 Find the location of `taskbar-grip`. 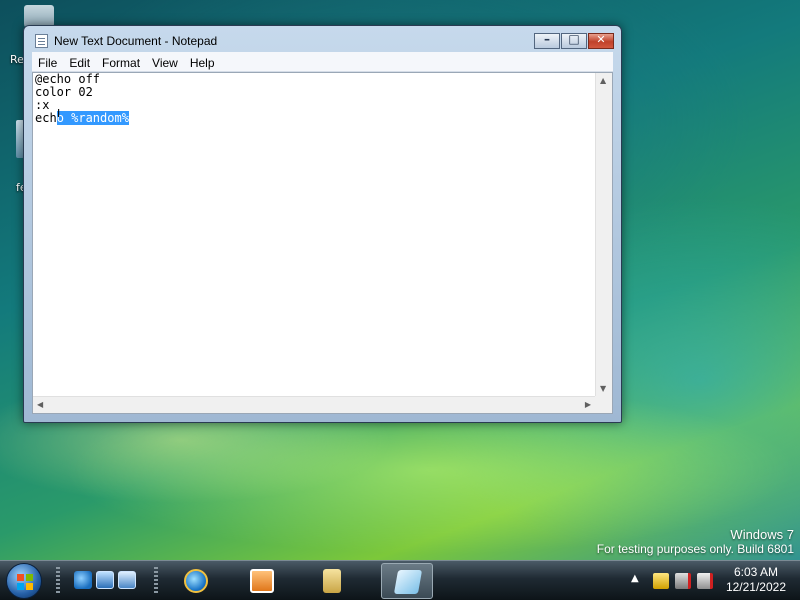

taskbar-grip is located at coordinates (156, 581).